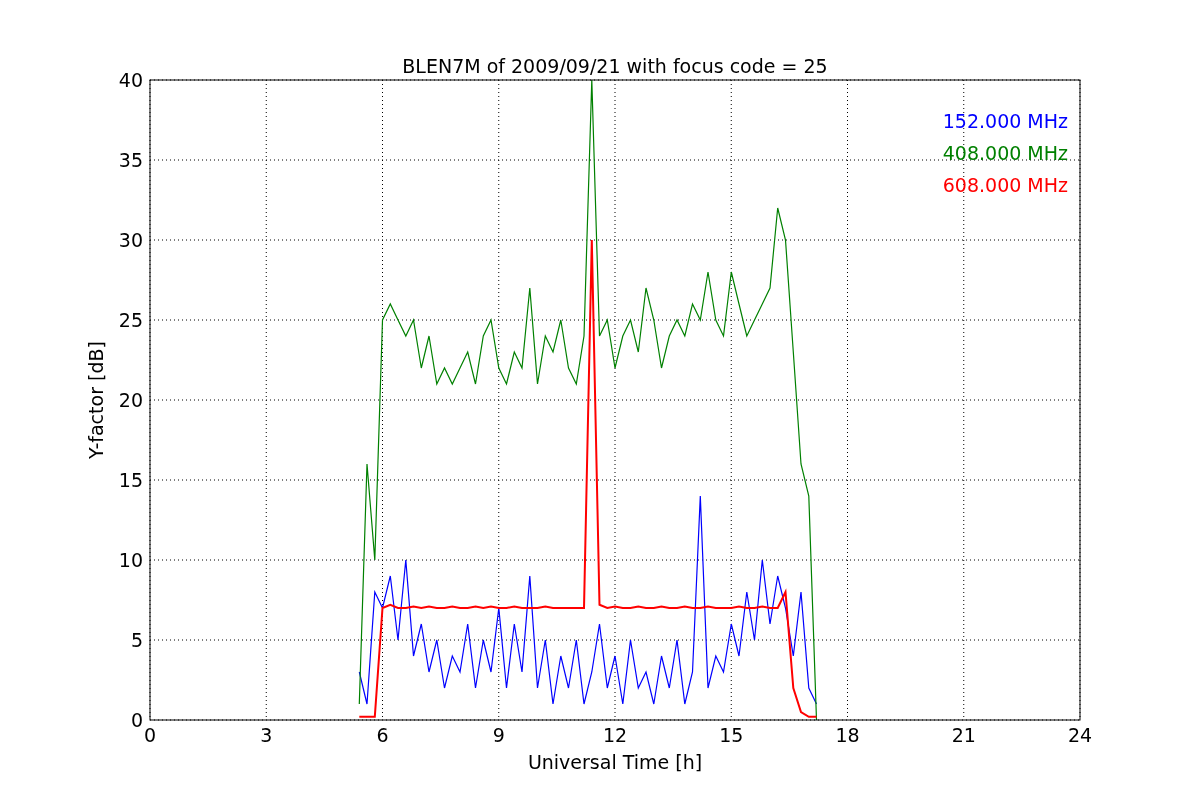 The image size is (1200, 800). I want to click on legend-label: 152.000 MHz, so click(1005, 121).